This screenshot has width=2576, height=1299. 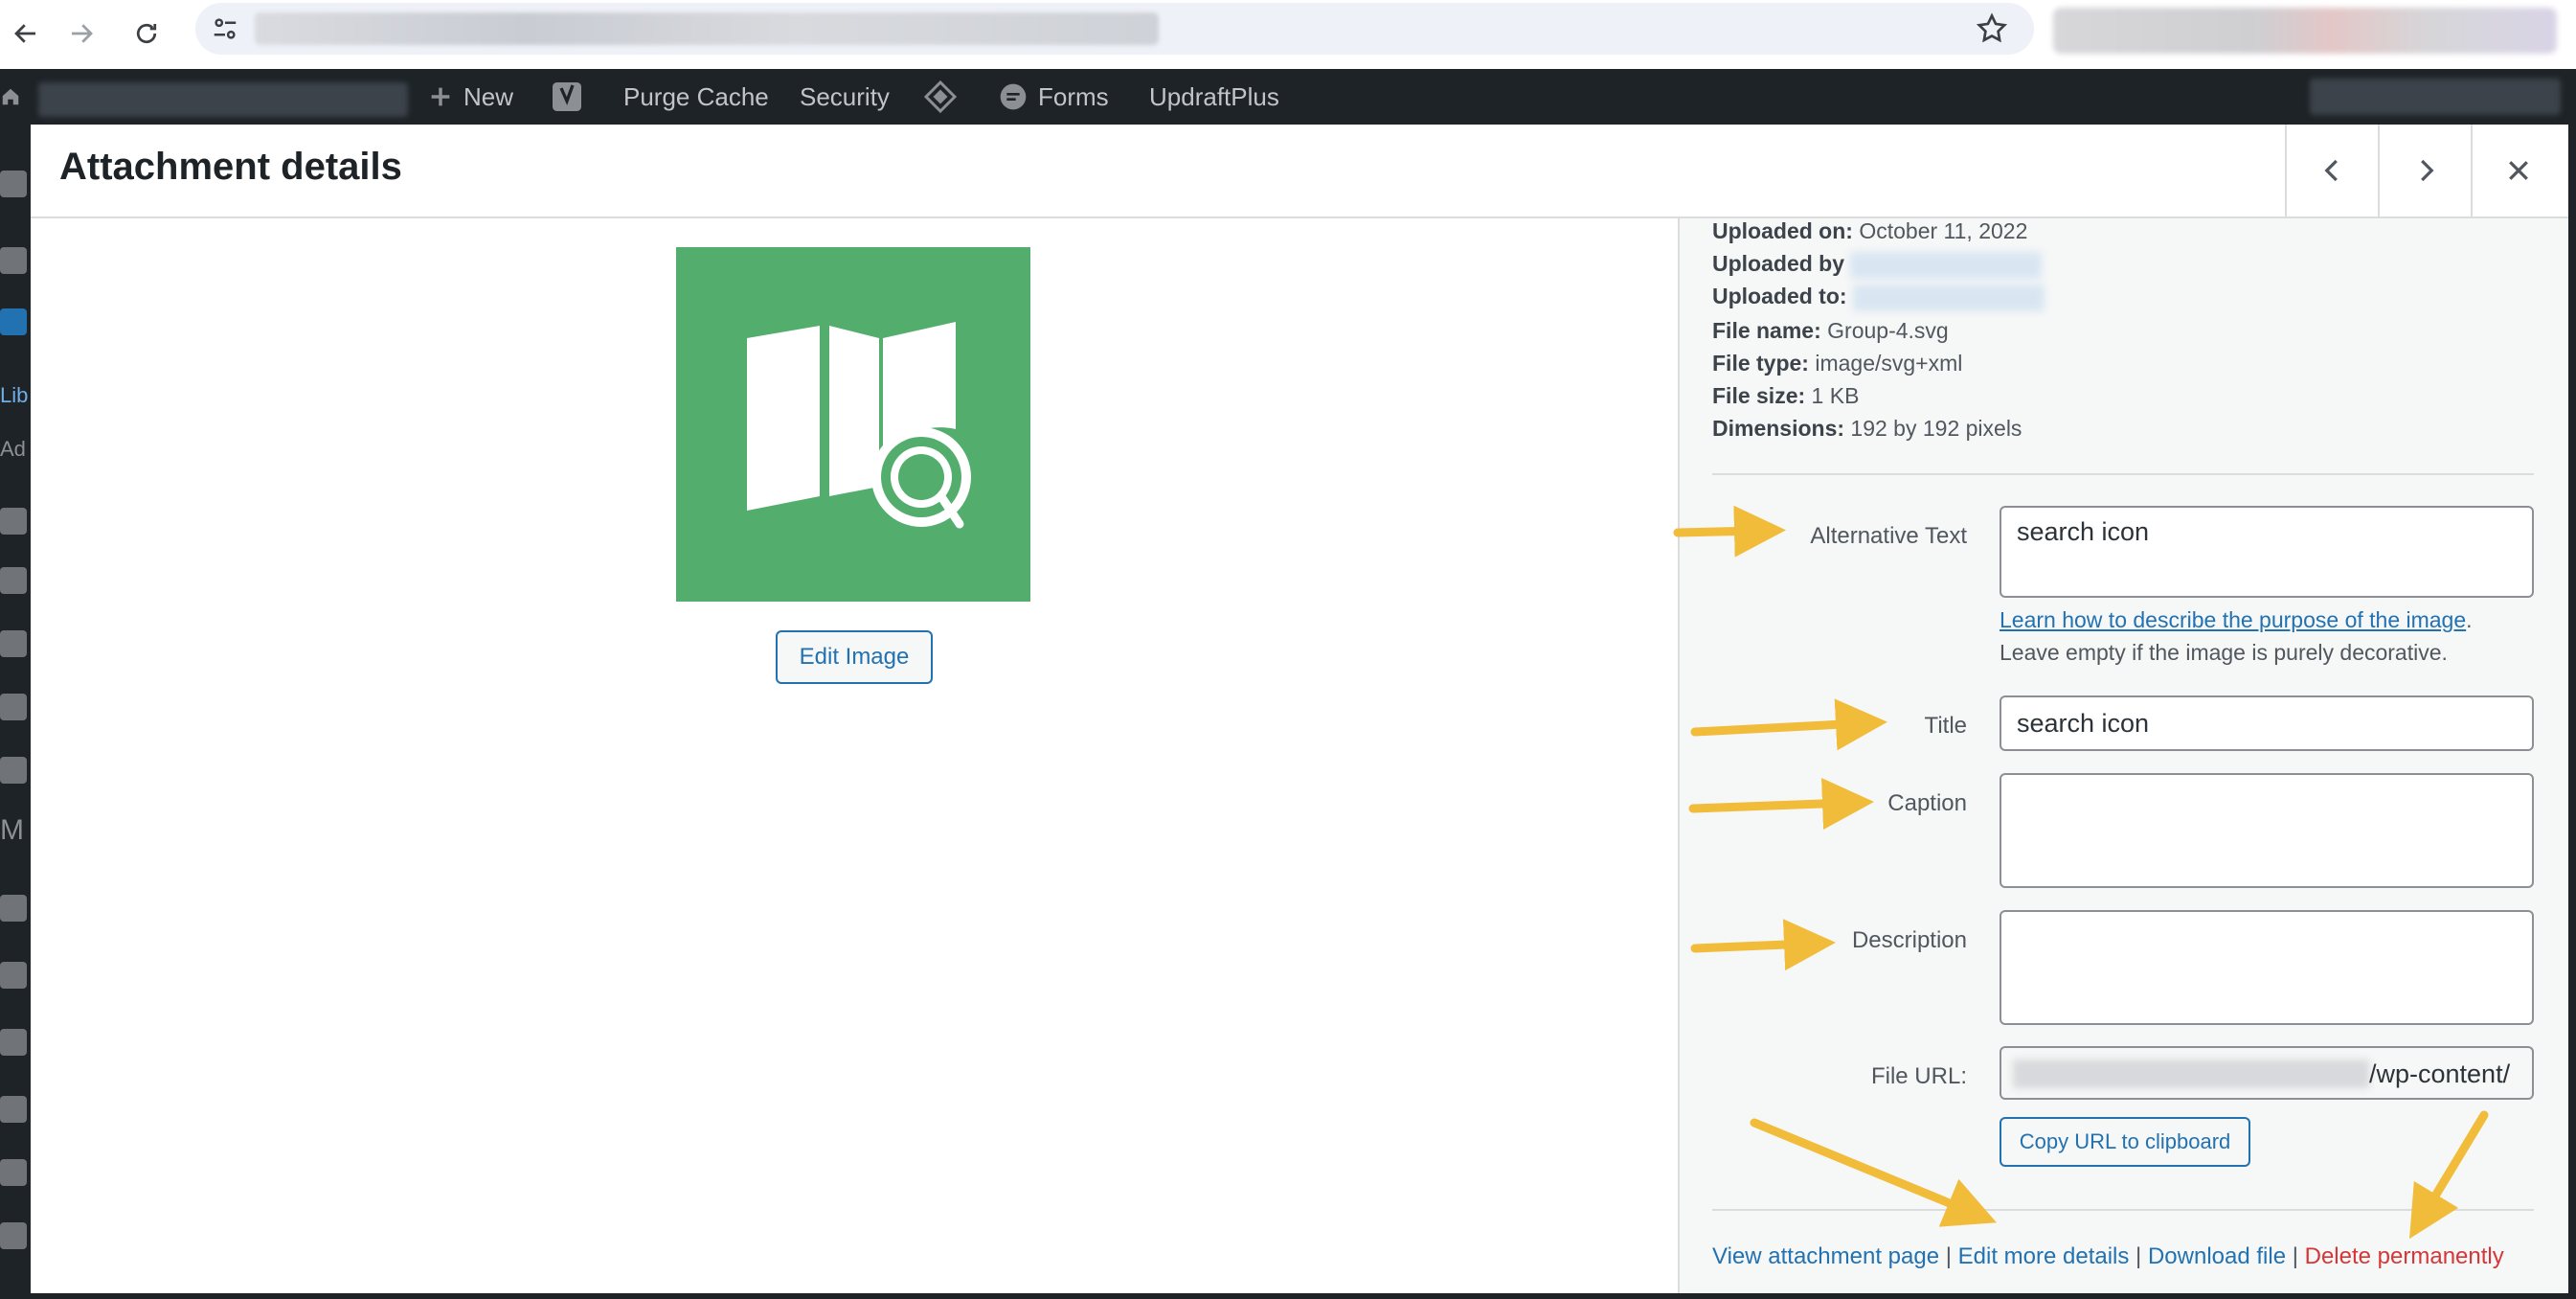 What do you see at coordinates (13, 975) in the screenshot?
I see `plugins-icon` at bounding box center [13, 975].